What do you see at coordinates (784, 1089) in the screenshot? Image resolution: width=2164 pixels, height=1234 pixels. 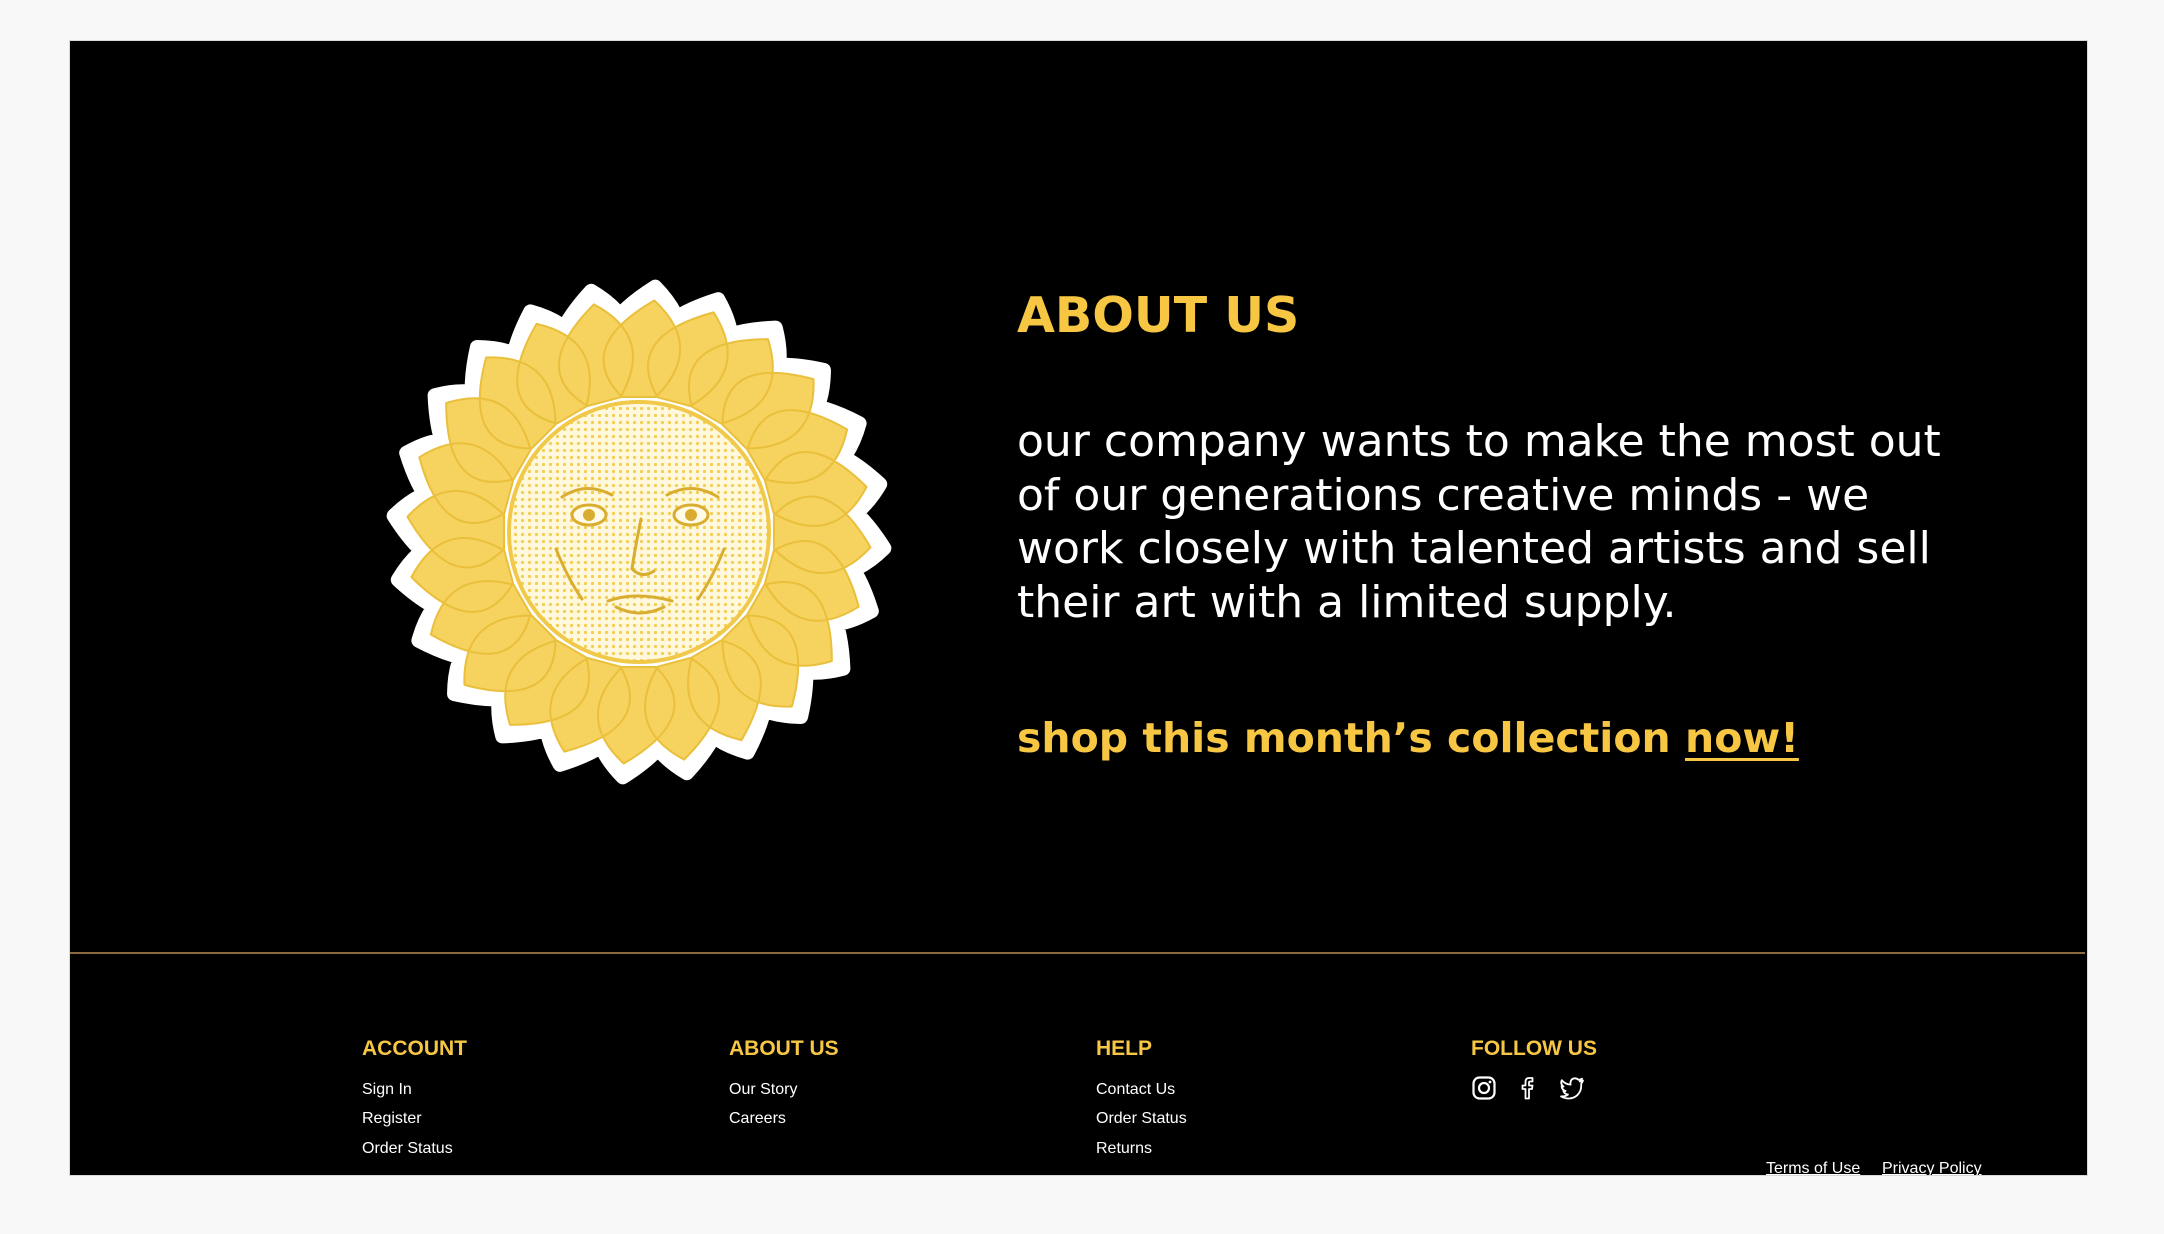 I see `our-story-link: Our Story` at bounding box center [784, 1089].